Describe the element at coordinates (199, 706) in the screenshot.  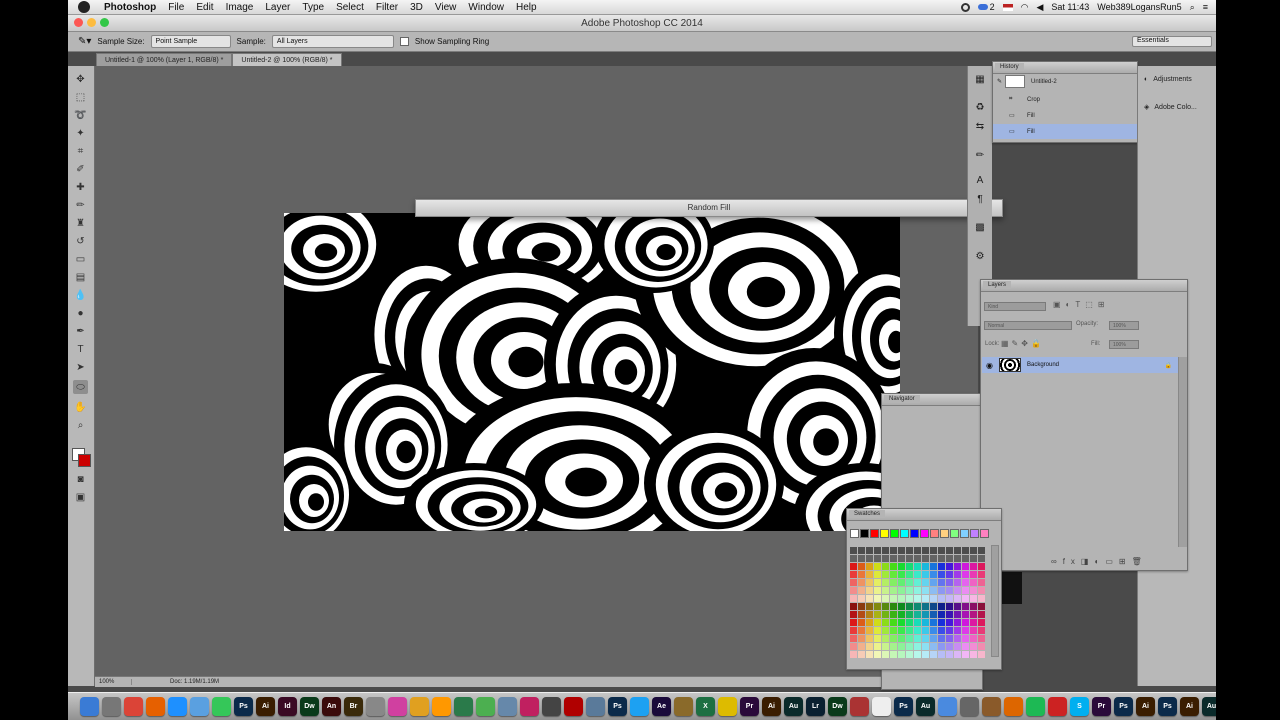
I see `mail-icon` at that location.